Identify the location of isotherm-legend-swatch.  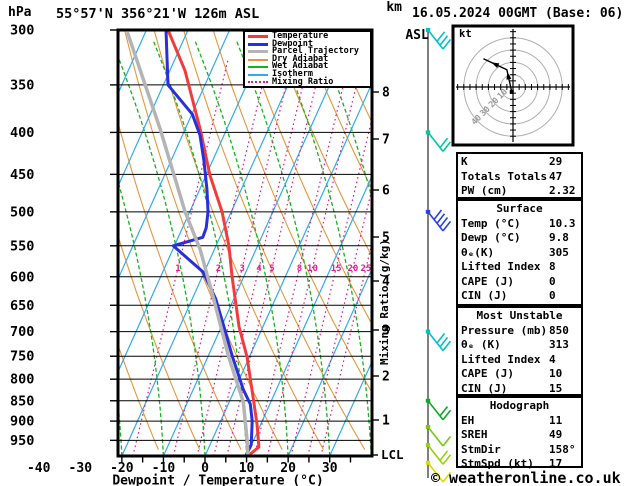
(258, 74).